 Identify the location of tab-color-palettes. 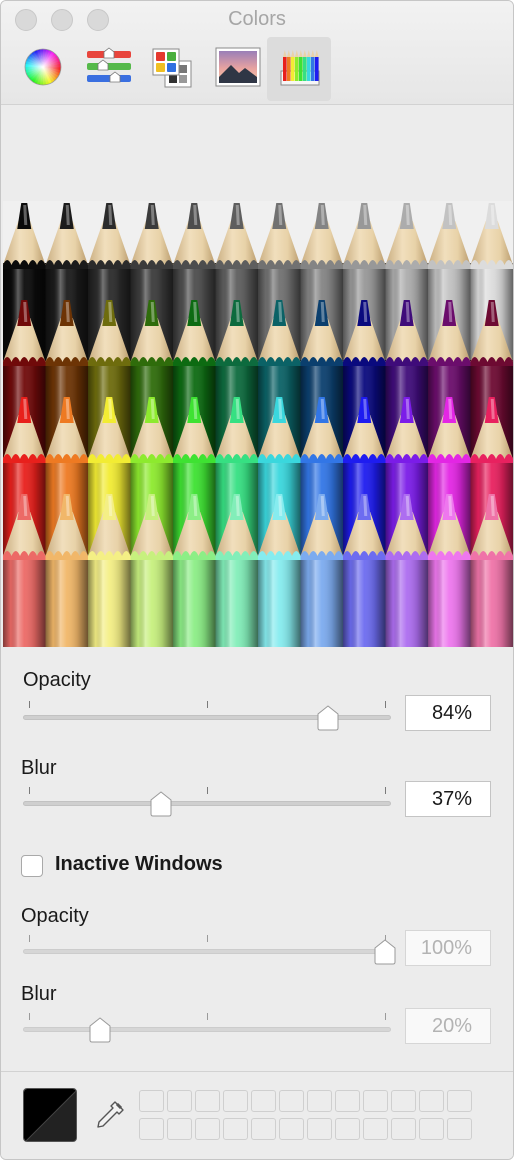
(171, 69).